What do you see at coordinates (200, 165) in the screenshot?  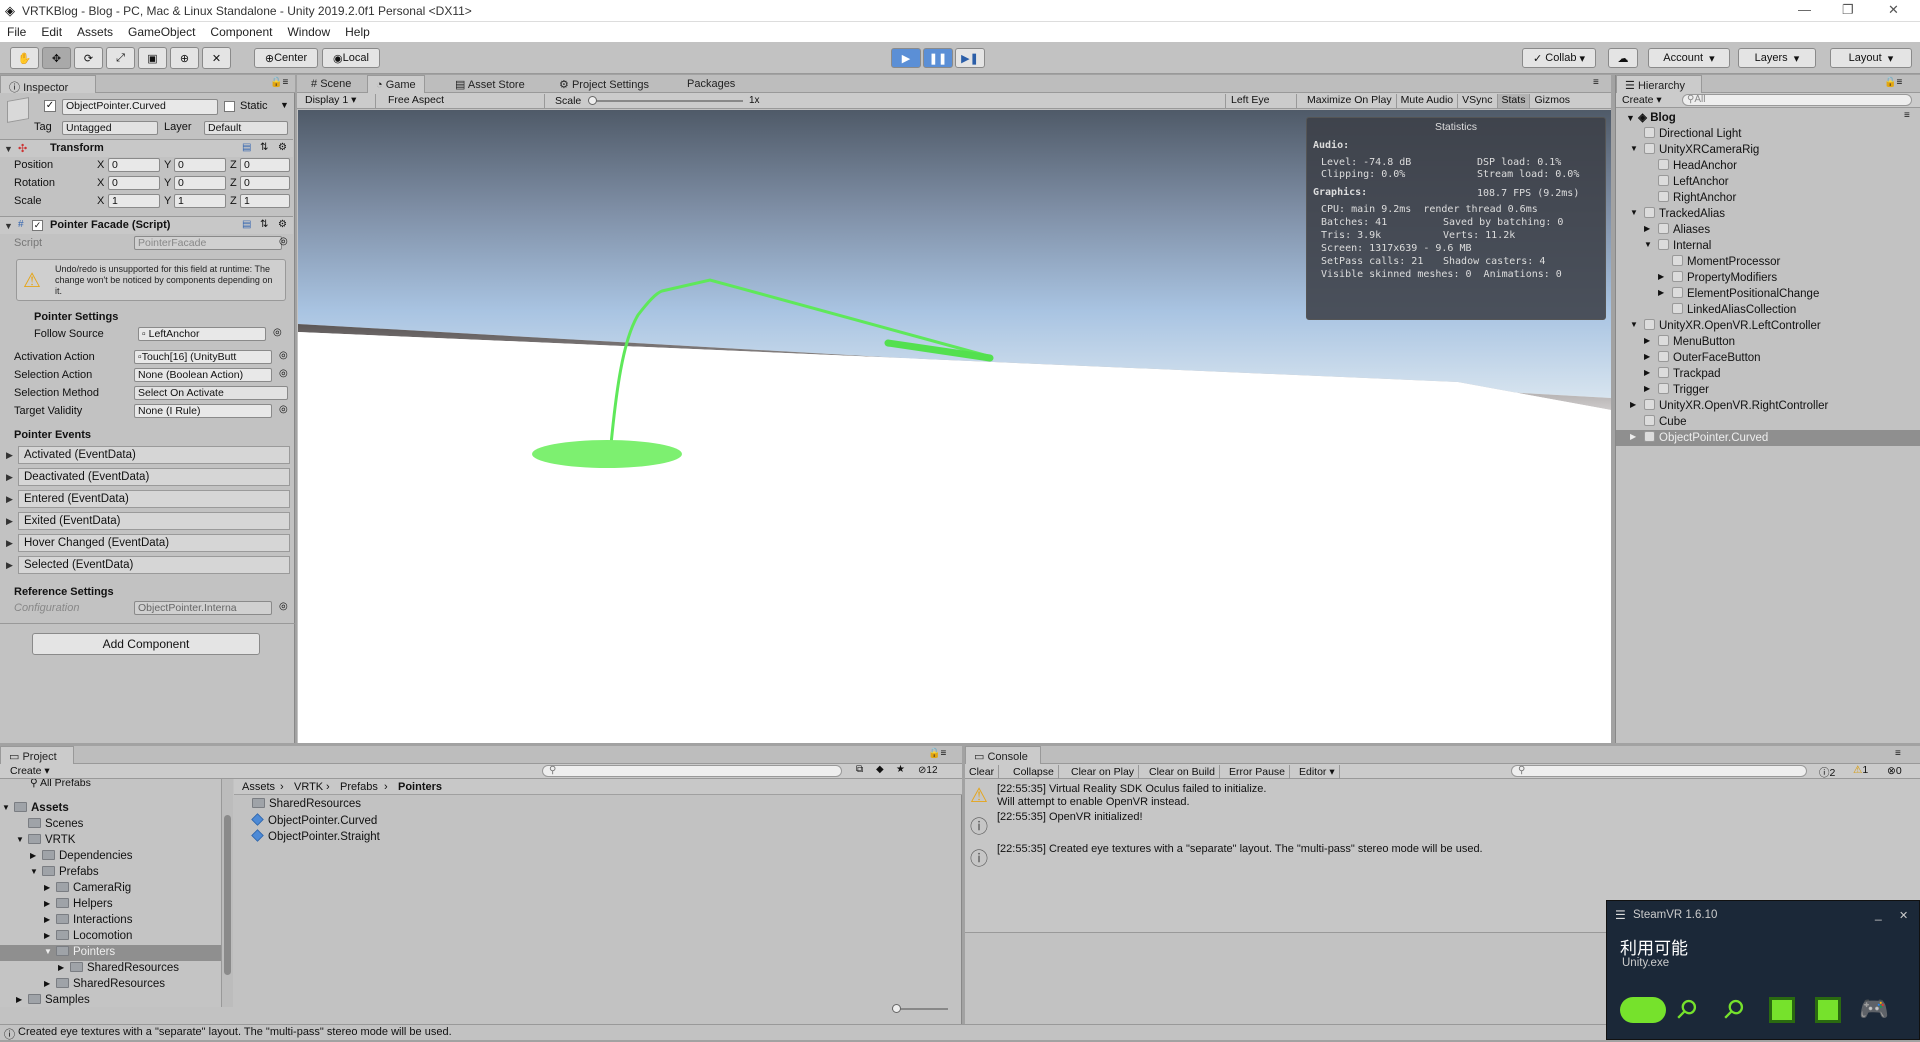 I see `position-y-field: 0` at bounding box center [200, 165].